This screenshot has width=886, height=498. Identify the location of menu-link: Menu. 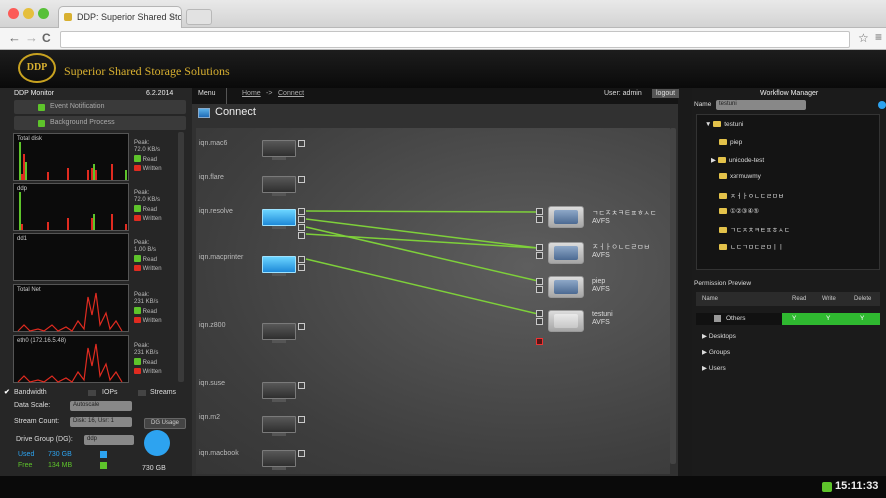
(207, 93).